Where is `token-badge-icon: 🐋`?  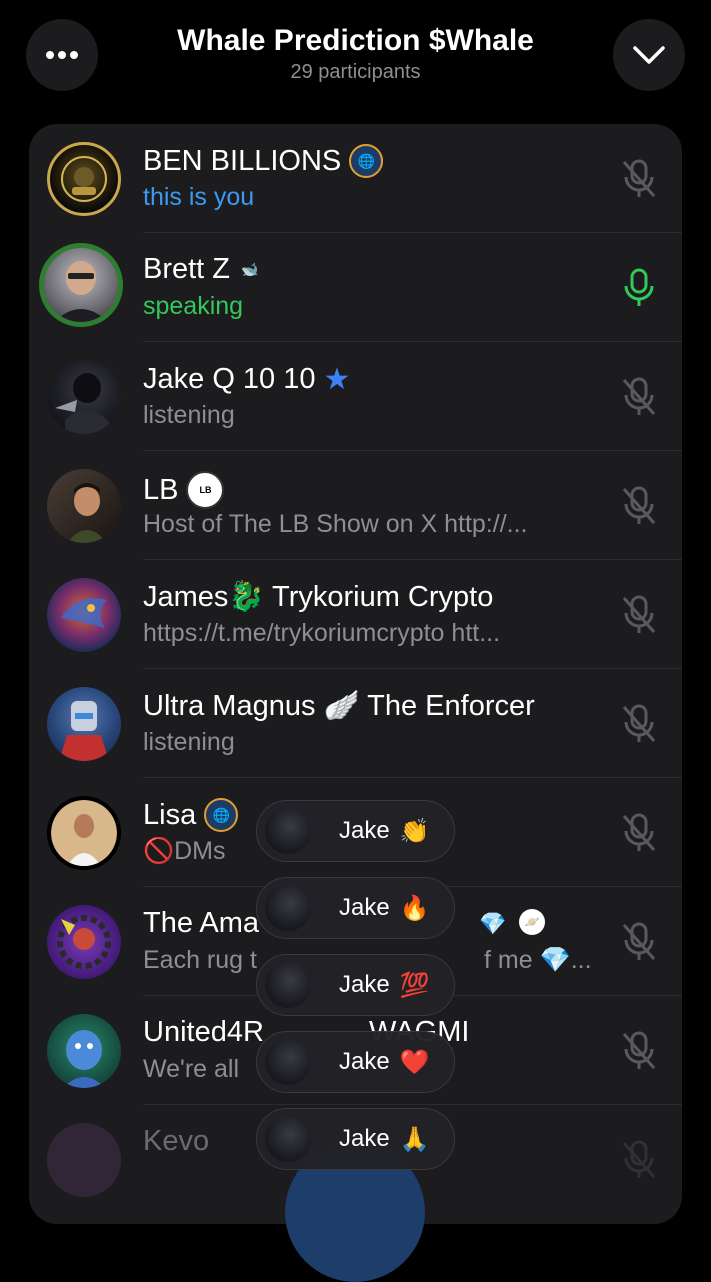 token-badge-icon: 🐋 is located at coordinates (250, 269).